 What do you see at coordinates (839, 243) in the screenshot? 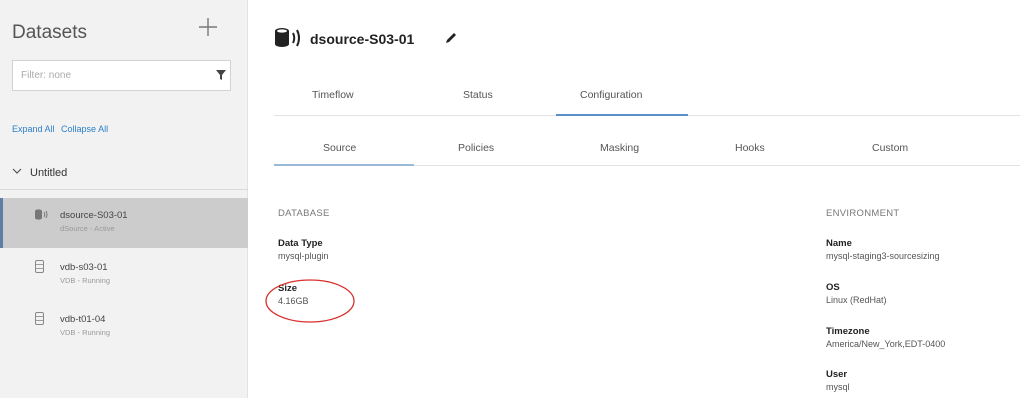
I see `env-name-label: Name` at bounding box center [839, 243].